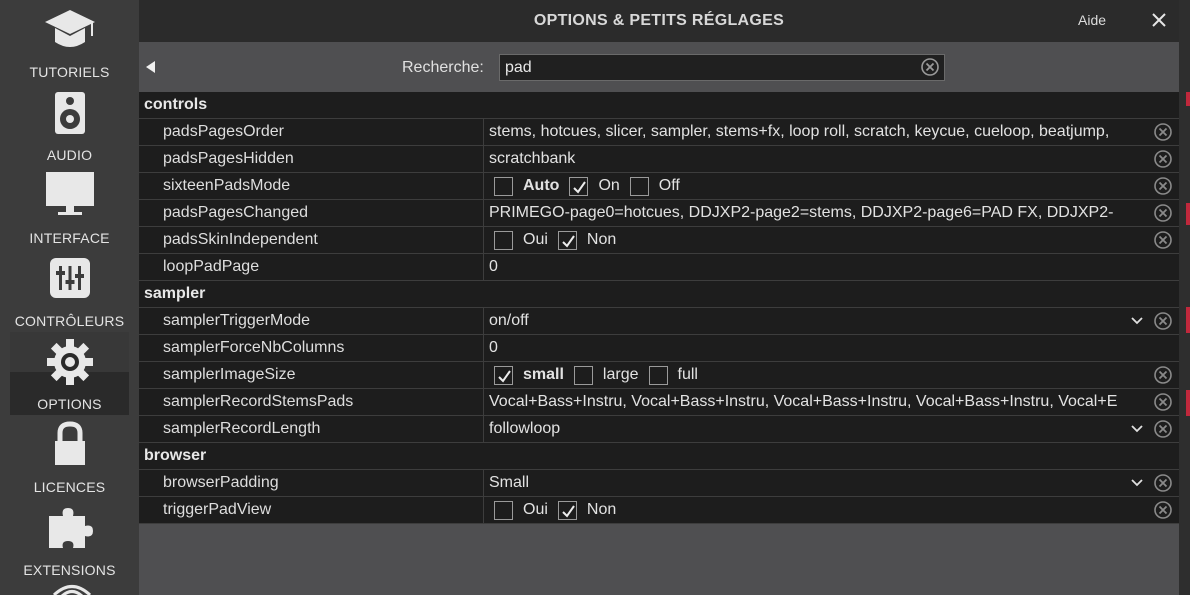  What do you see at coordinates (69, 404) in the screenshot?
I see `sidebar-item-label: OPTIONS` at bounding box center [69, 404].